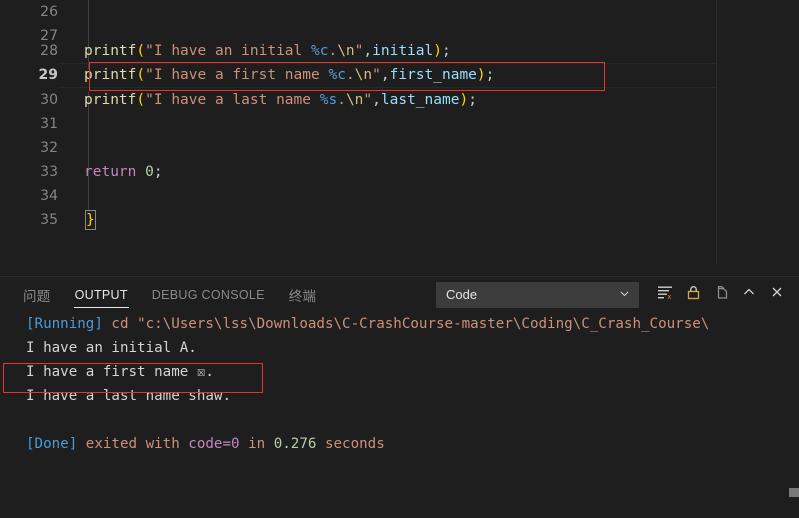  Describe the element at coordinates (110, 172) in the screenshot. I see `token-keyword: return` at that location.